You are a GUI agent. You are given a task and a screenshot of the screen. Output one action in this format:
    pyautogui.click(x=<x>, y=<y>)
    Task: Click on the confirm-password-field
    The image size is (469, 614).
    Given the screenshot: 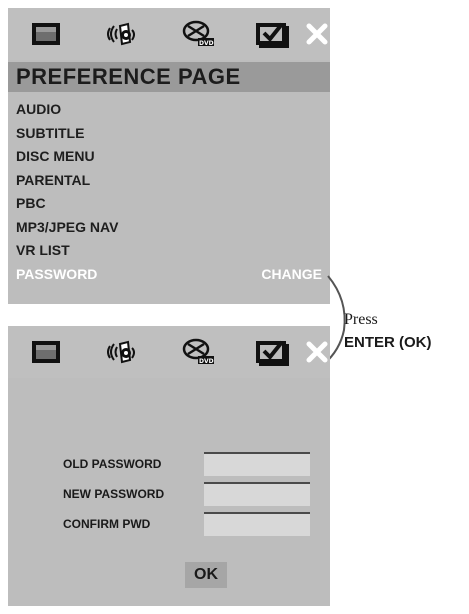 What is the action you would take?
    pyautogui.click(x=257, y=524)
    